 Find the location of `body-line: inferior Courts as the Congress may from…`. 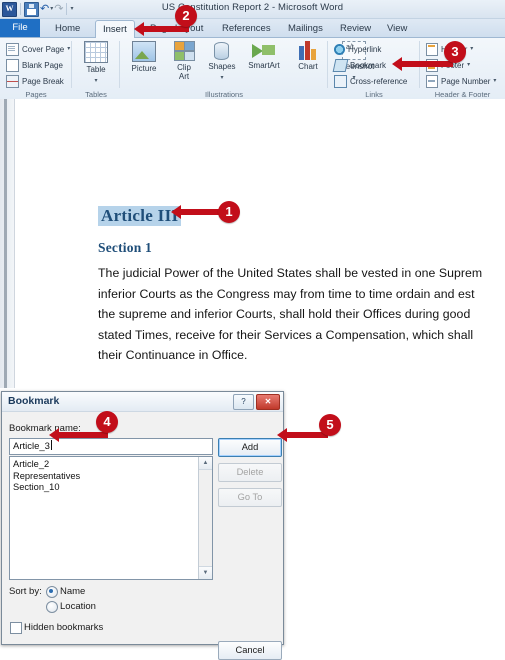

body-line: inferior Courts as the Congress may from… is located at coordinates (286, 293).